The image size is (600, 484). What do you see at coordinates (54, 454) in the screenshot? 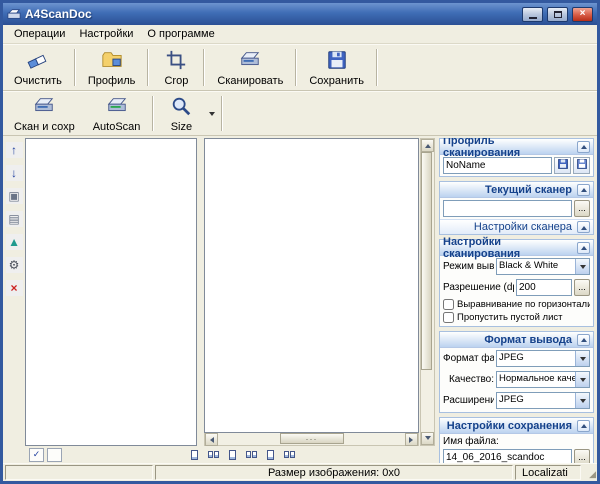
I see `deselect-pages-toggle` at bounding box center [54, 454].